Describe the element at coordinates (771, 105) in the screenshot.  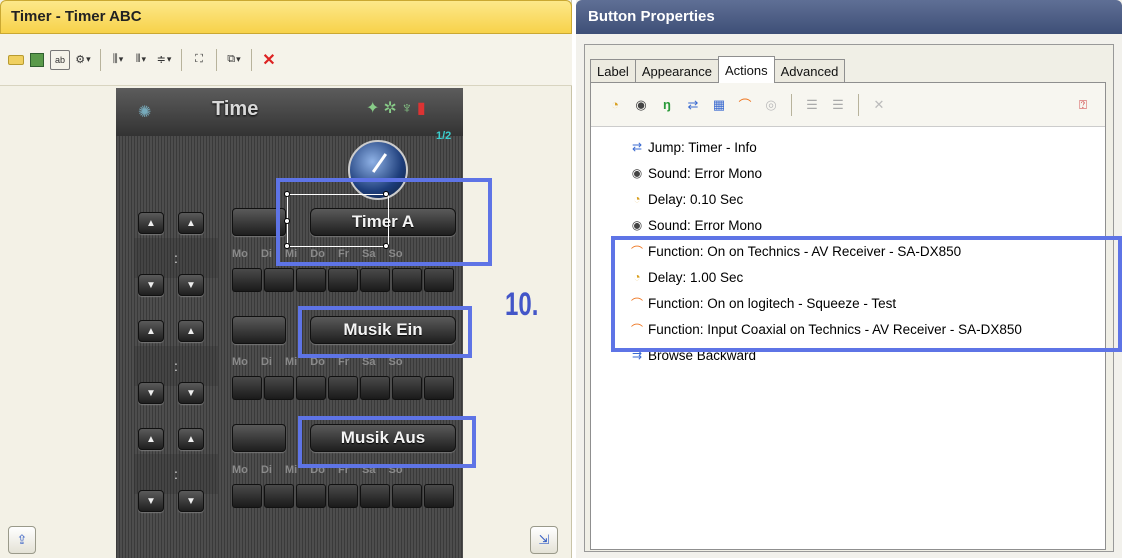
I see `record-icon: ◎` at that location.